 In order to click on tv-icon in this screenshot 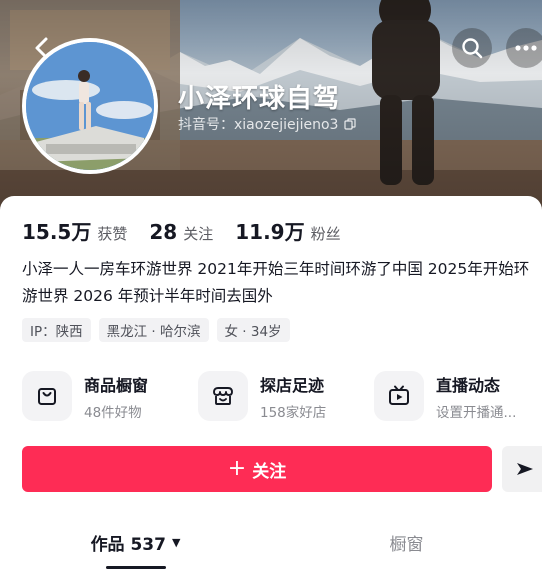, I will do `click(399, 395)`.